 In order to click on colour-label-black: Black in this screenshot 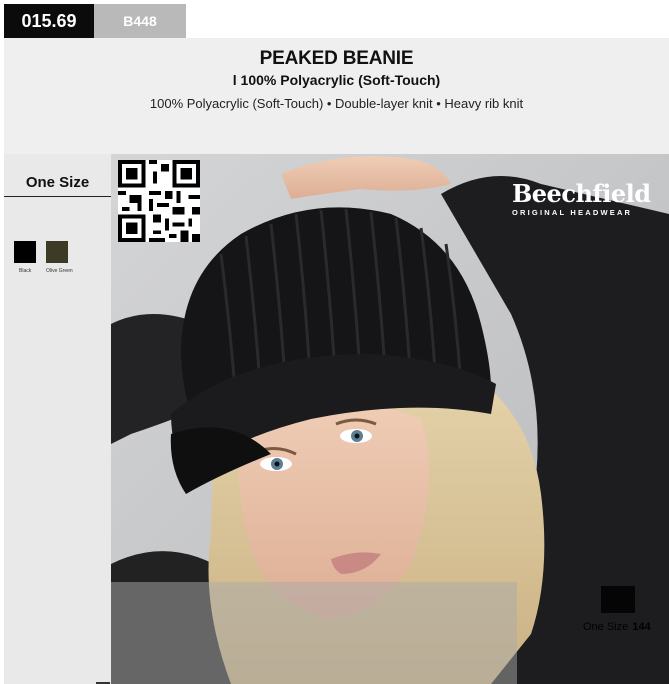, I will do `click(25, 271)`.